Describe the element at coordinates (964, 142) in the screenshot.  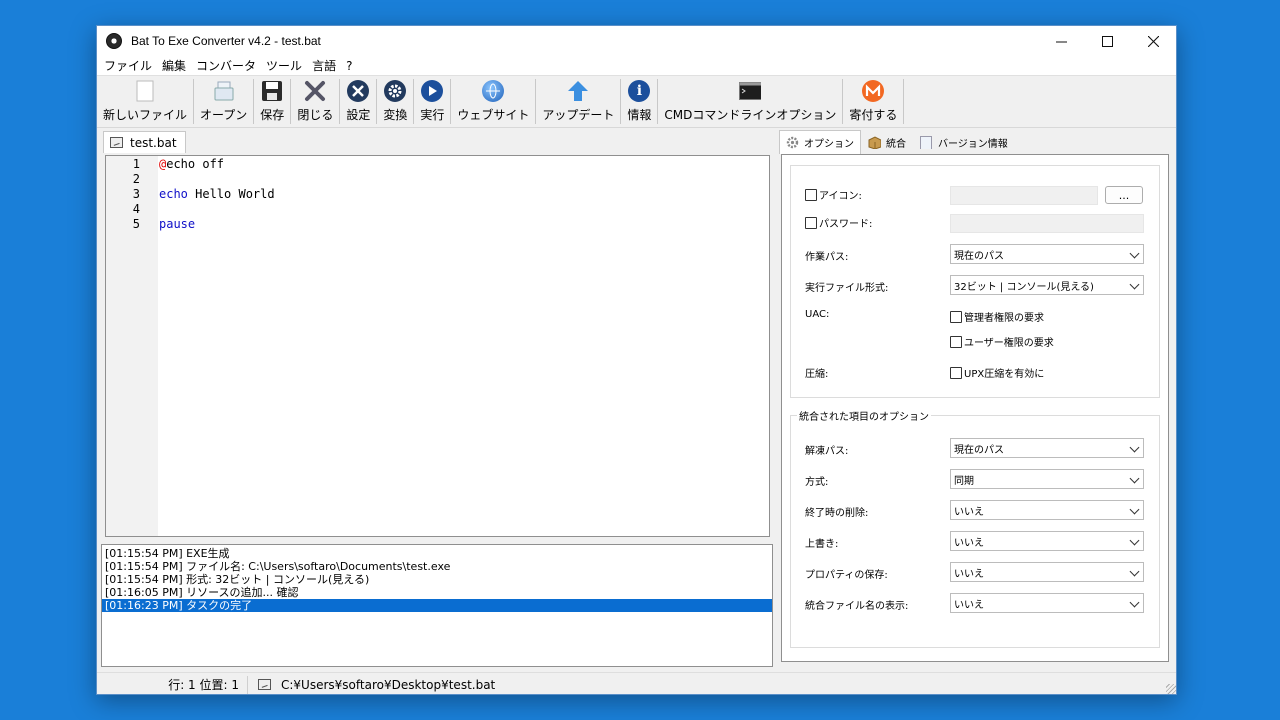
I see `tab-version-info: バージョン情報` at that location.